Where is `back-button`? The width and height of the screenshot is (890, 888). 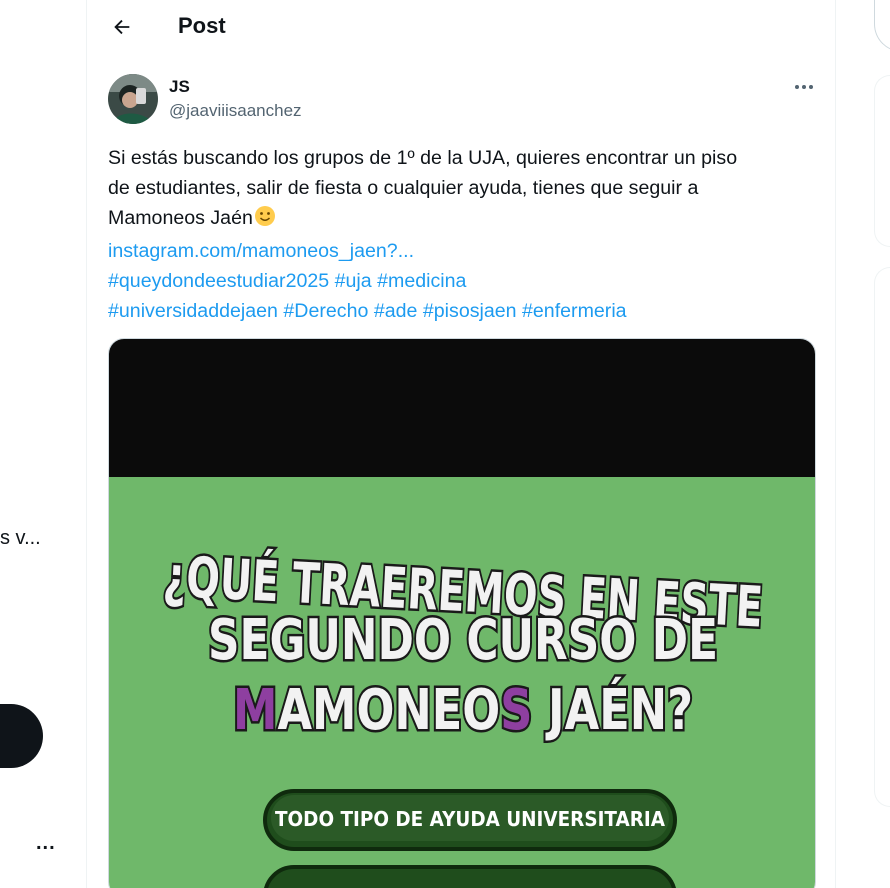 back-button is located at coordinates (122, 27).